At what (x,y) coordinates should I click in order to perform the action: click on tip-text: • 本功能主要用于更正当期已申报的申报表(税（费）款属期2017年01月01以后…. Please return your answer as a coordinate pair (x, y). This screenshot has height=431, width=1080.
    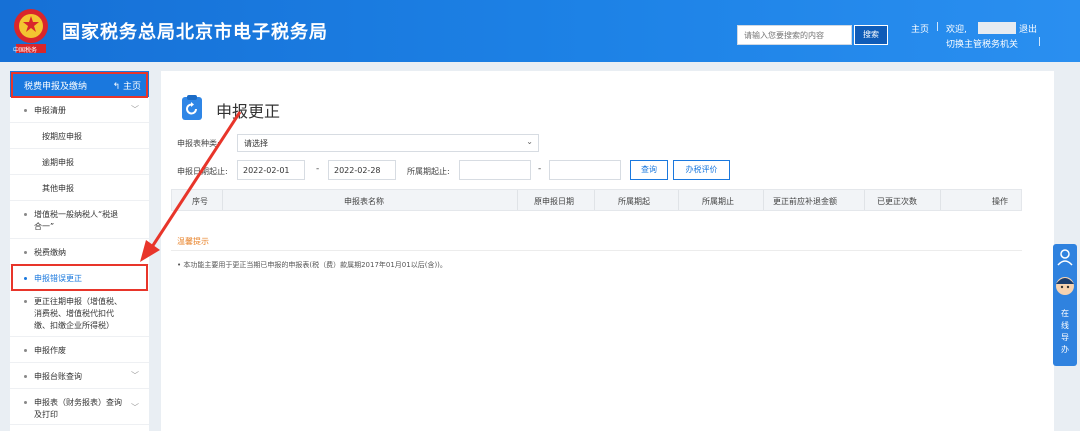
    Looking at the image, I should click on (312, 265).